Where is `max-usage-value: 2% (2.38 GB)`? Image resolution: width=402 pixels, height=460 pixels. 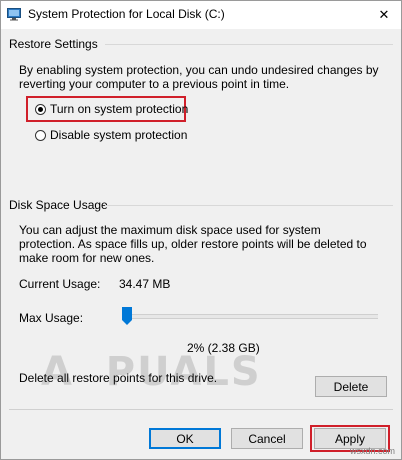 max-usage-value: 2% (2.38 GB) is located at coordinates (223, 348).